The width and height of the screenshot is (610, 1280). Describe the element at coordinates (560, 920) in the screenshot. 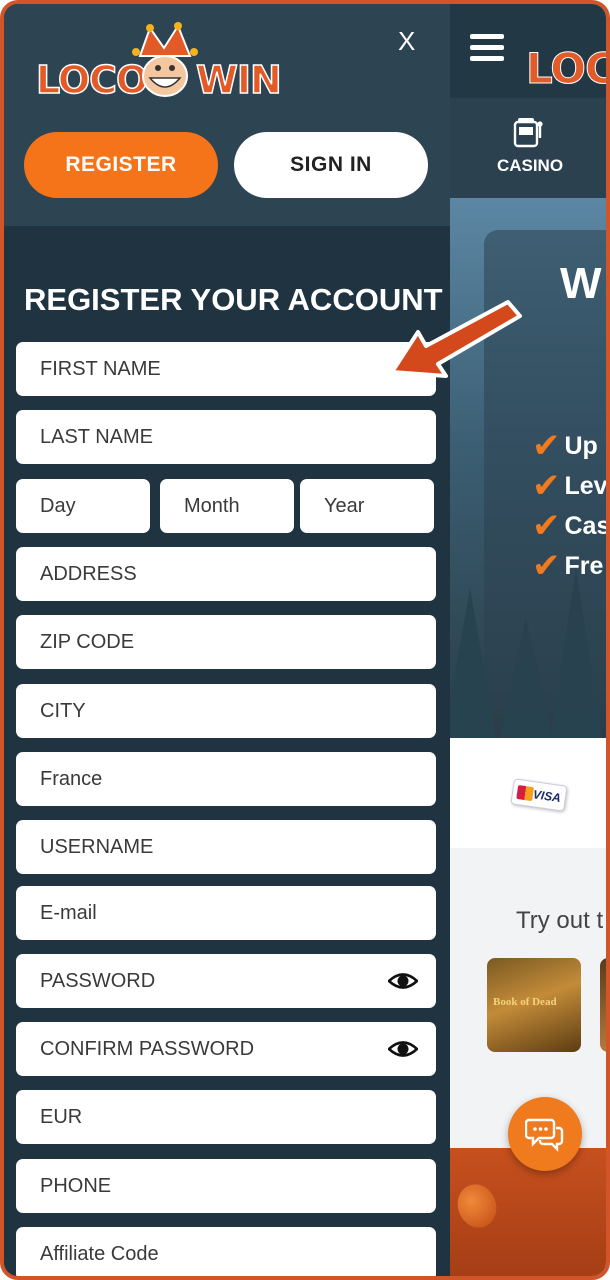

I see `tryout-heading: Try out t` at that location.